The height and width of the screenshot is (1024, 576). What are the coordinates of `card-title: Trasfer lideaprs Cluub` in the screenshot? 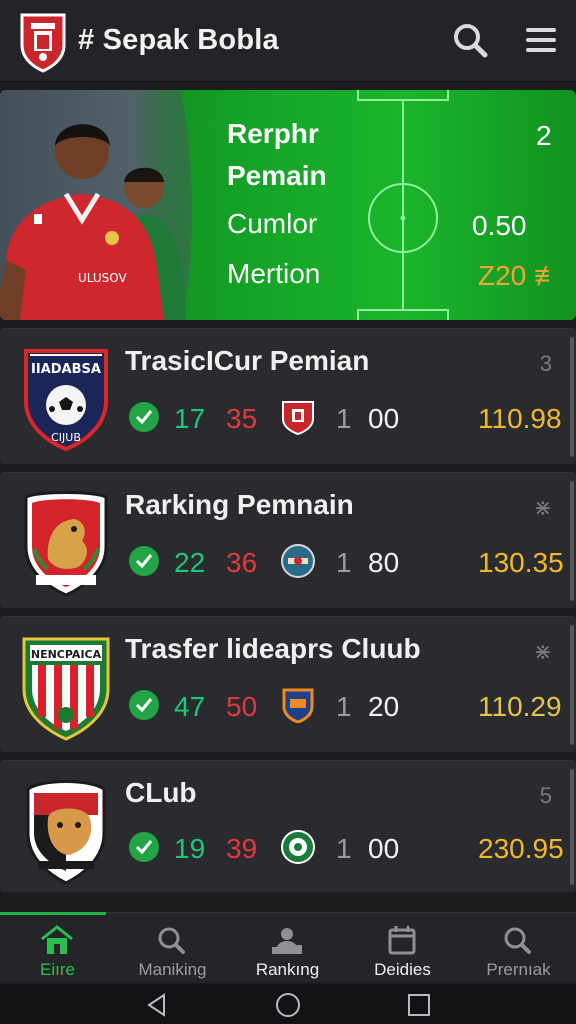 It's located at (273, 648).